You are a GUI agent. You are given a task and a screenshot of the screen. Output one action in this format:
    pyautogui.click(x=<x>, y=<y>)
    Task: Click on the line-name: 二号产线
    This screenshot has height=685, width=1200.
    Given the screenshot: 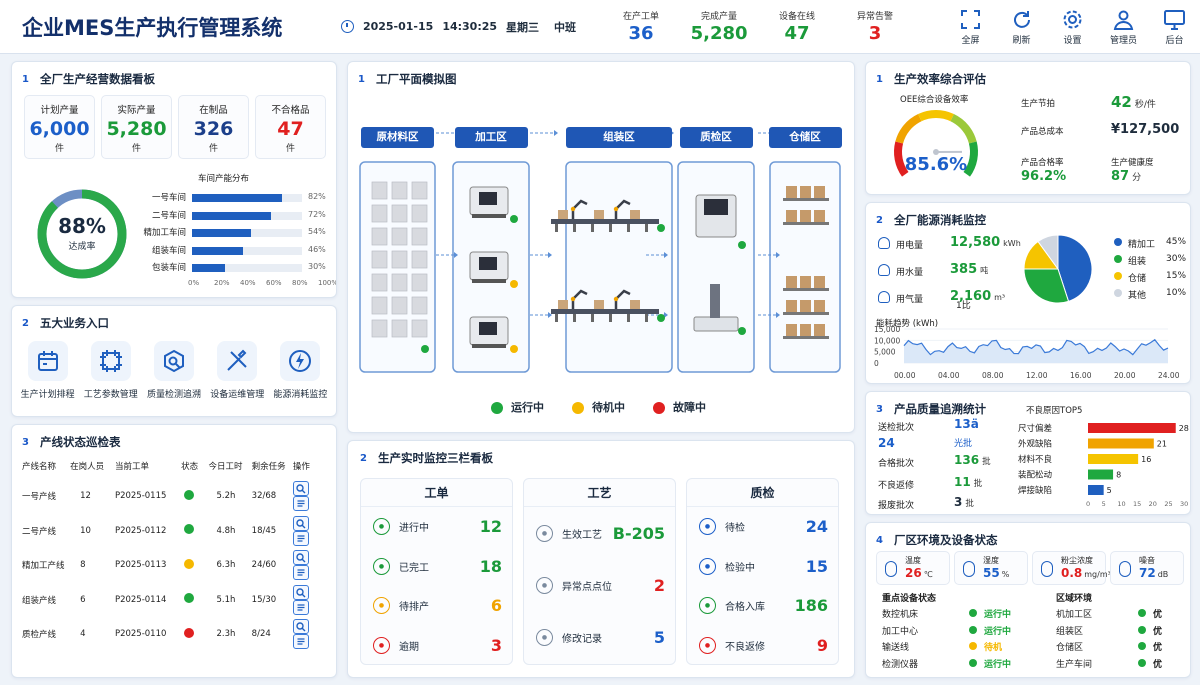 What is the action you would take?
    pyautogui.click(x=39, y=531)
    